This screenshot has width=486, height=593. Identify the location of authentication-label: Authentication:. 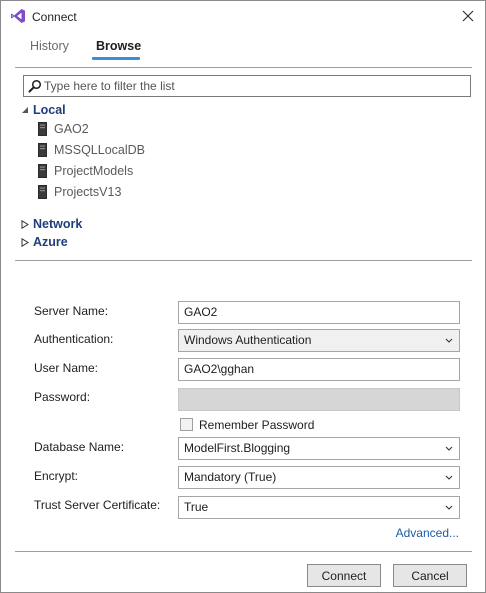
(74, 339).